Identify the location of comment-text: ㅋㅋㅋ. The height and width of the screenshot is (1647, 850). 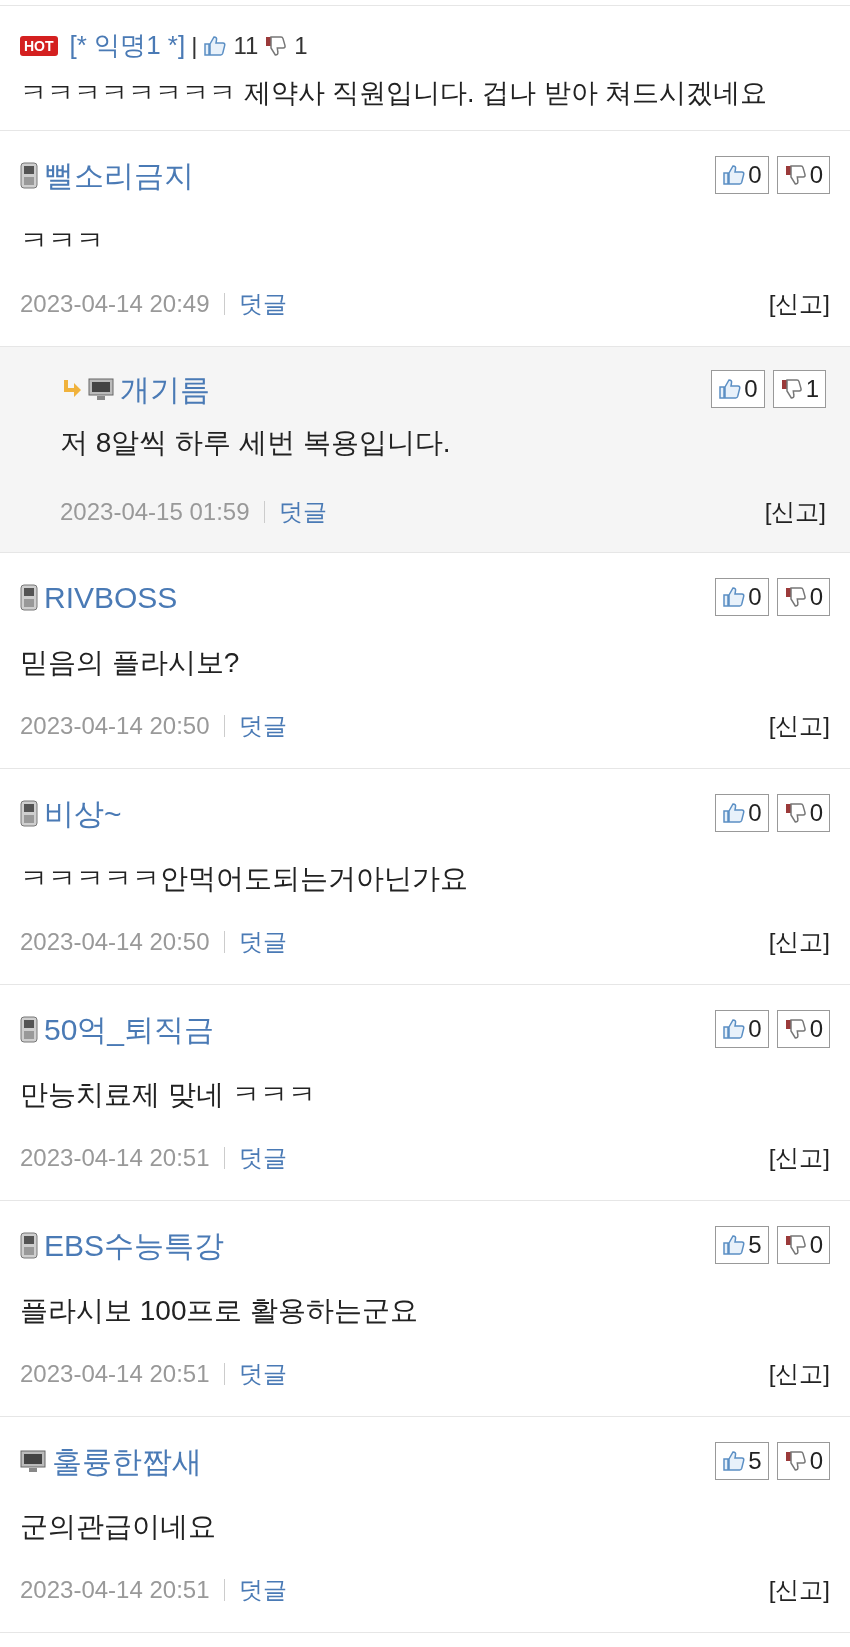
(62, 240).